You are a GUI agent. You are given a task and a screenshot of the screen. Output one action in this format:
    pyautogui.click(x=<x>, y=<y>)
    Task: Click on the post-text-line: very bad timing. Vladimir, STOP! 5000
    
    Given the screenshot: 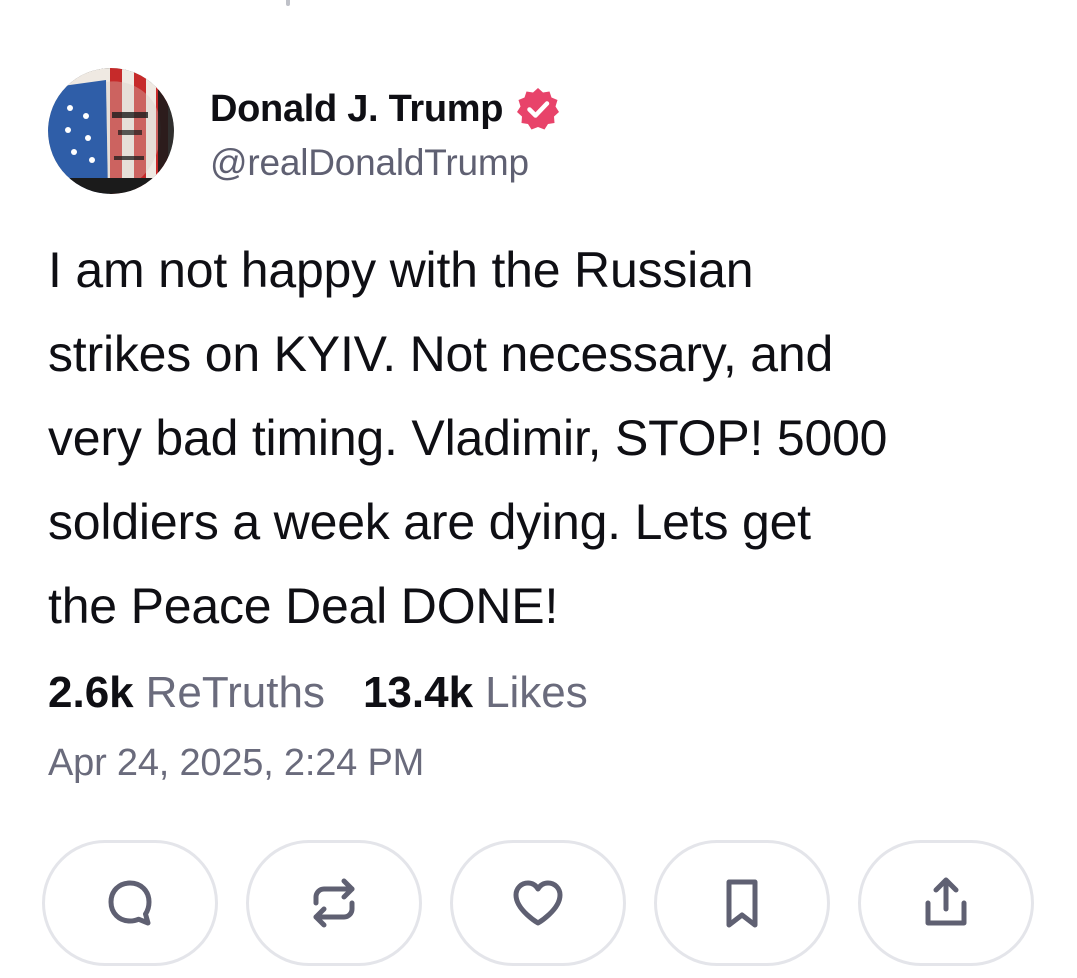 What is the action you would take?
    pyautogui.click(x=468, y=438)
    